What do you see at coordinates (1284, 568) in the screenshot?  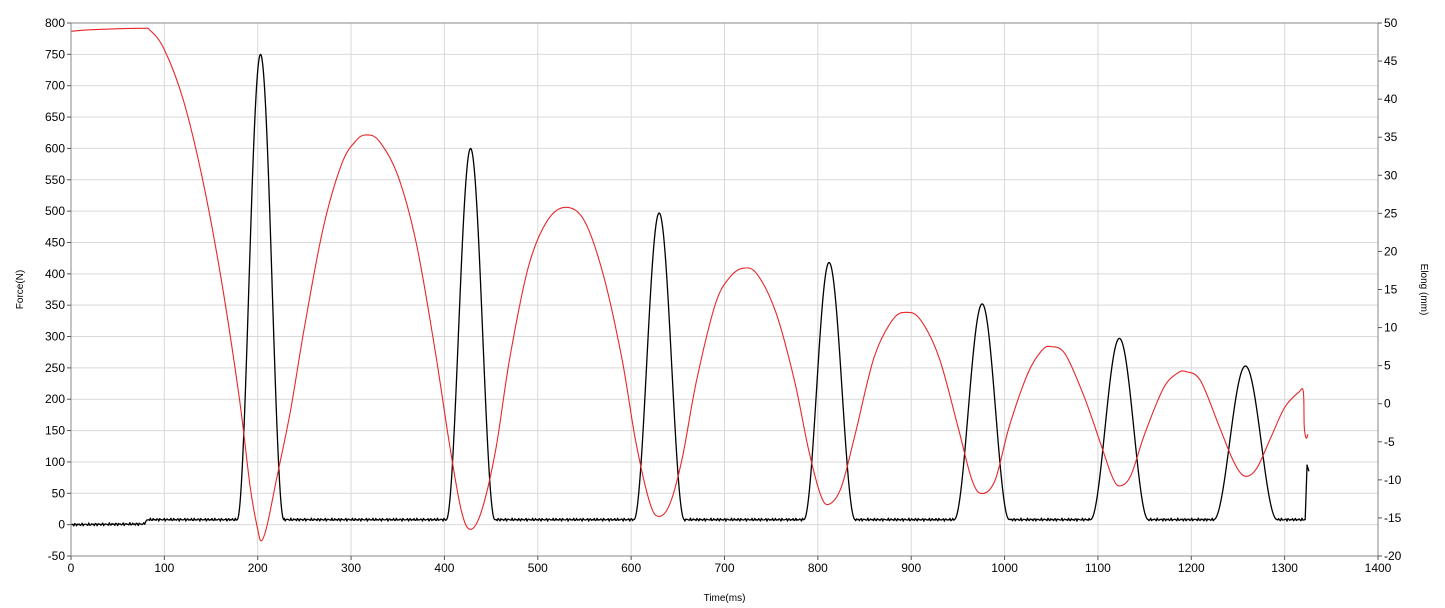 I see `x-tick-label: 1300` at bounding box center [1284, 568].